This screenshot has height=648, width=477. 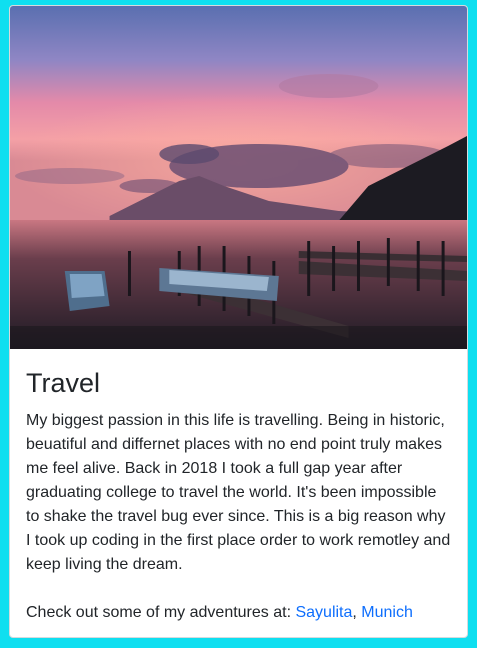 I want to click on link-munich: Munich, so click(x=387, y=612).